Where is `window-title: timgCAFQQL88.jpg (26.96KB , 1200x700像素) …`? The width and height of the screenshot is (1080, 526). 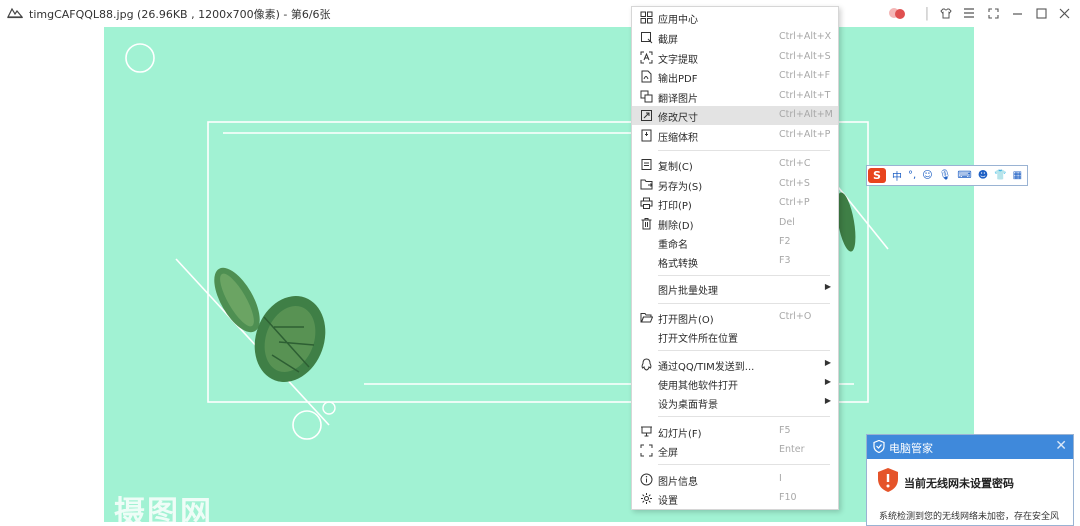
window-title: timgCAFQQL88.jpg (26.96KB , 1200x700像素) … is located at coordinates (180, 14).